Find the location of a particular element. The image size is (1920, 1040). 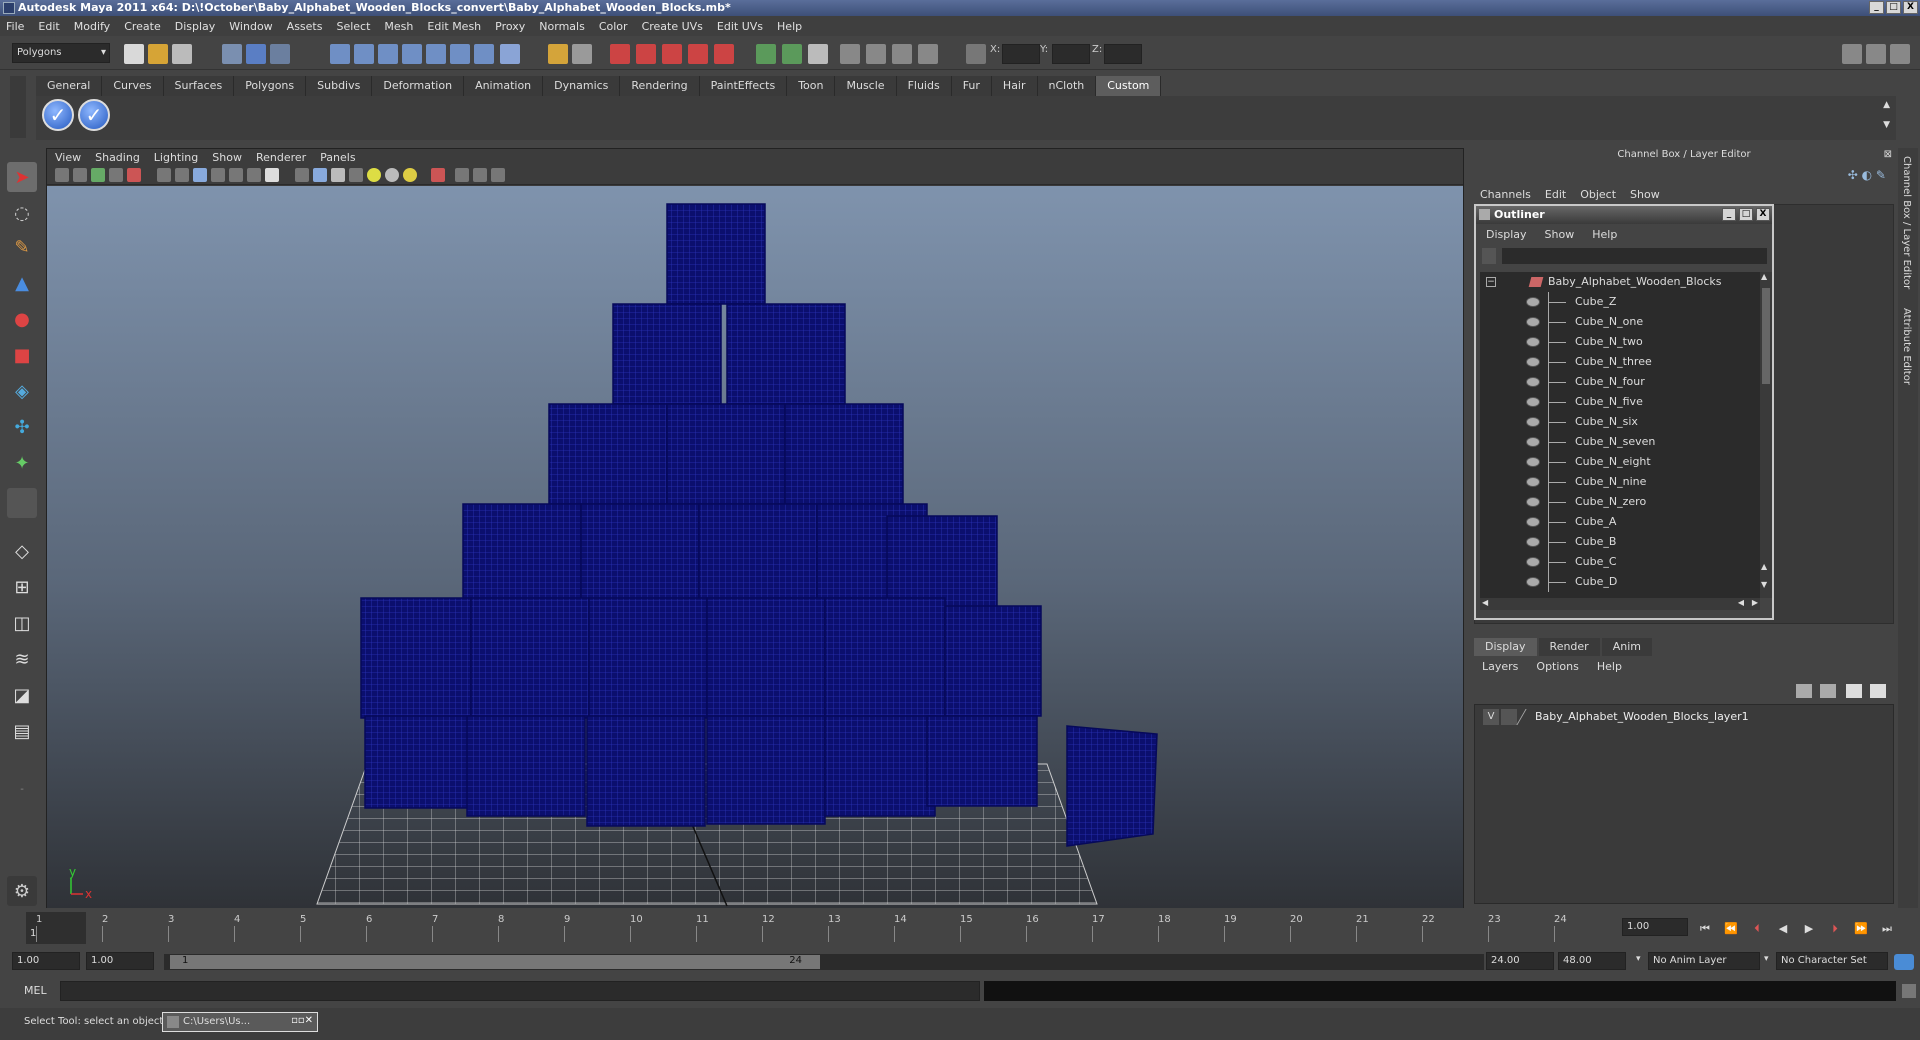

default-light-icon is located at coordinates (374, 175).